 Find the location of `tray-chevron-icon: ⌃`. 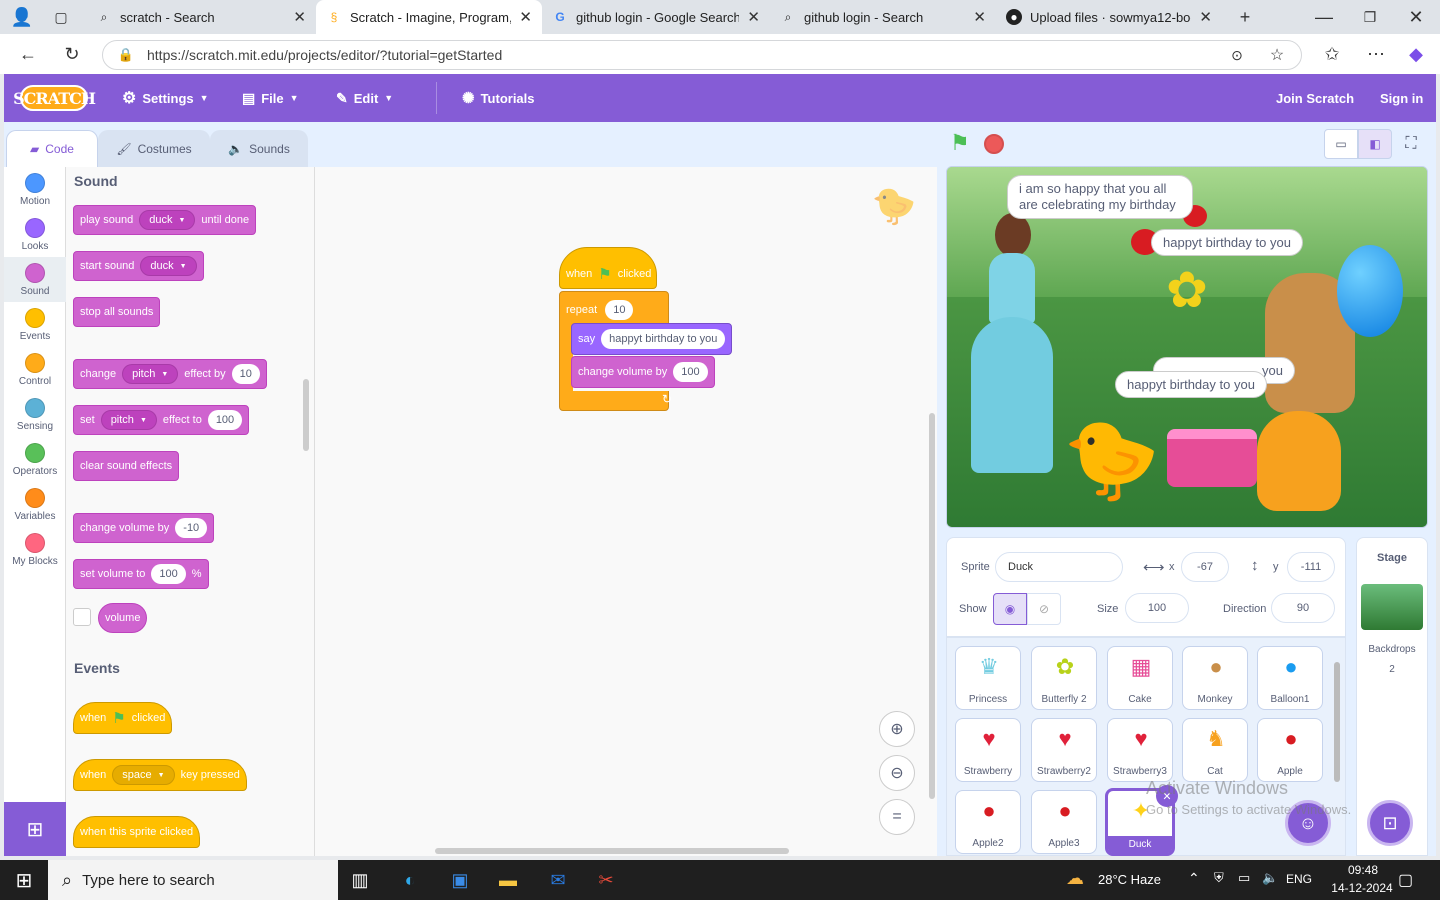

tray-chevron-icon: ⌃ is located at coordinates (1194, 878).